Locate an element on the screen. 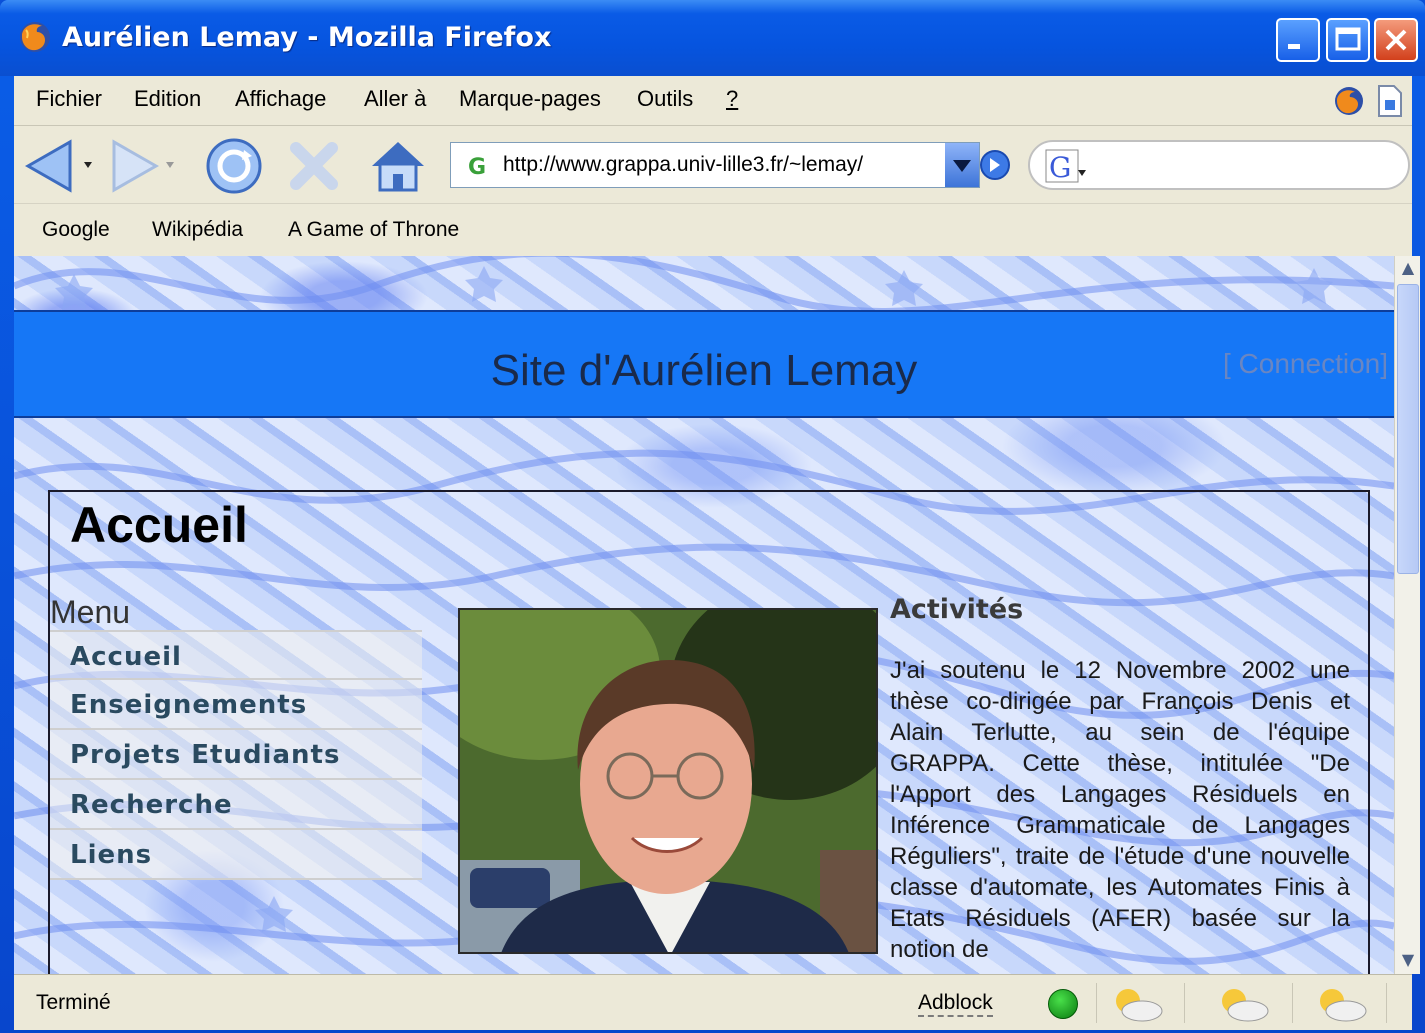  maximize-button is located at coordinates (1348, 40).